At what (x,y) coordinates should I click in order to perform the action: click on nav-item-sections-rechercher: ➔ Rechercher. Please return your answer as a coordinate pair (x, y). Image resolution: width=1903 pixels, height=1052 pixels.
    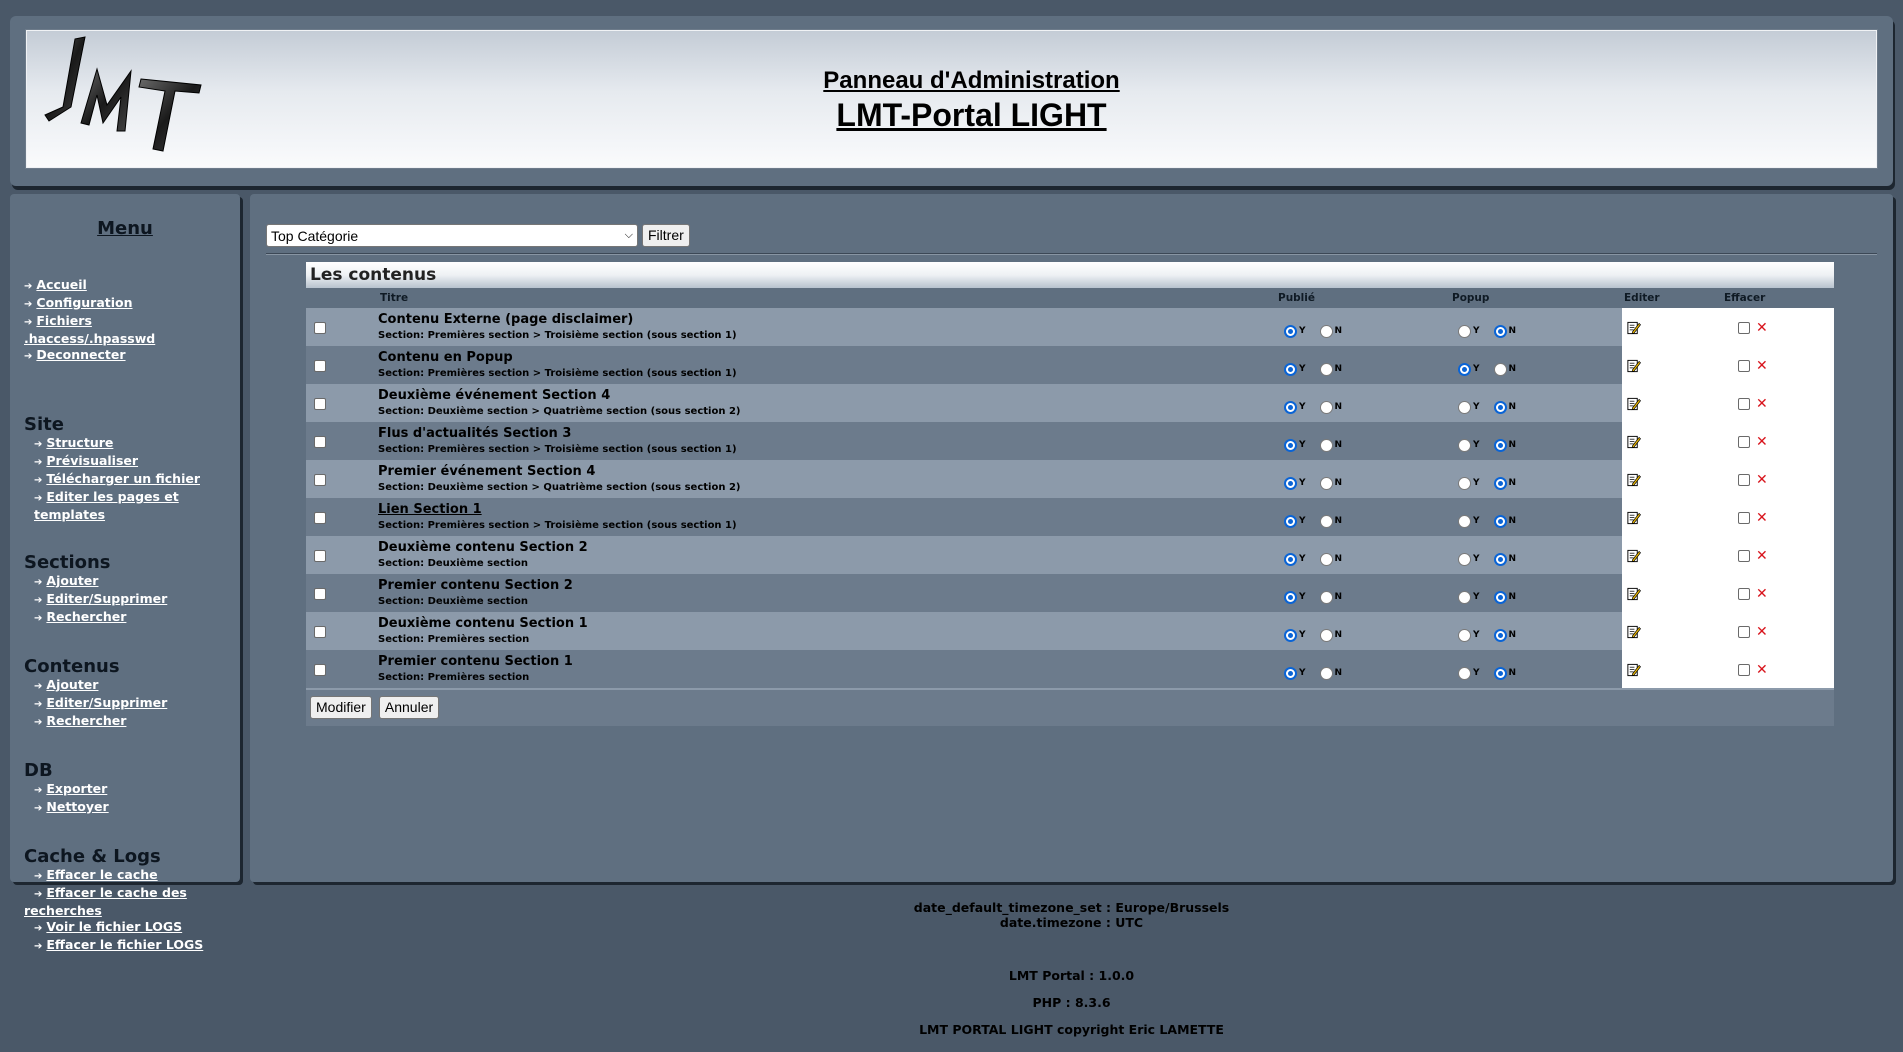
    Looking at the image, I should click on (125, 618).